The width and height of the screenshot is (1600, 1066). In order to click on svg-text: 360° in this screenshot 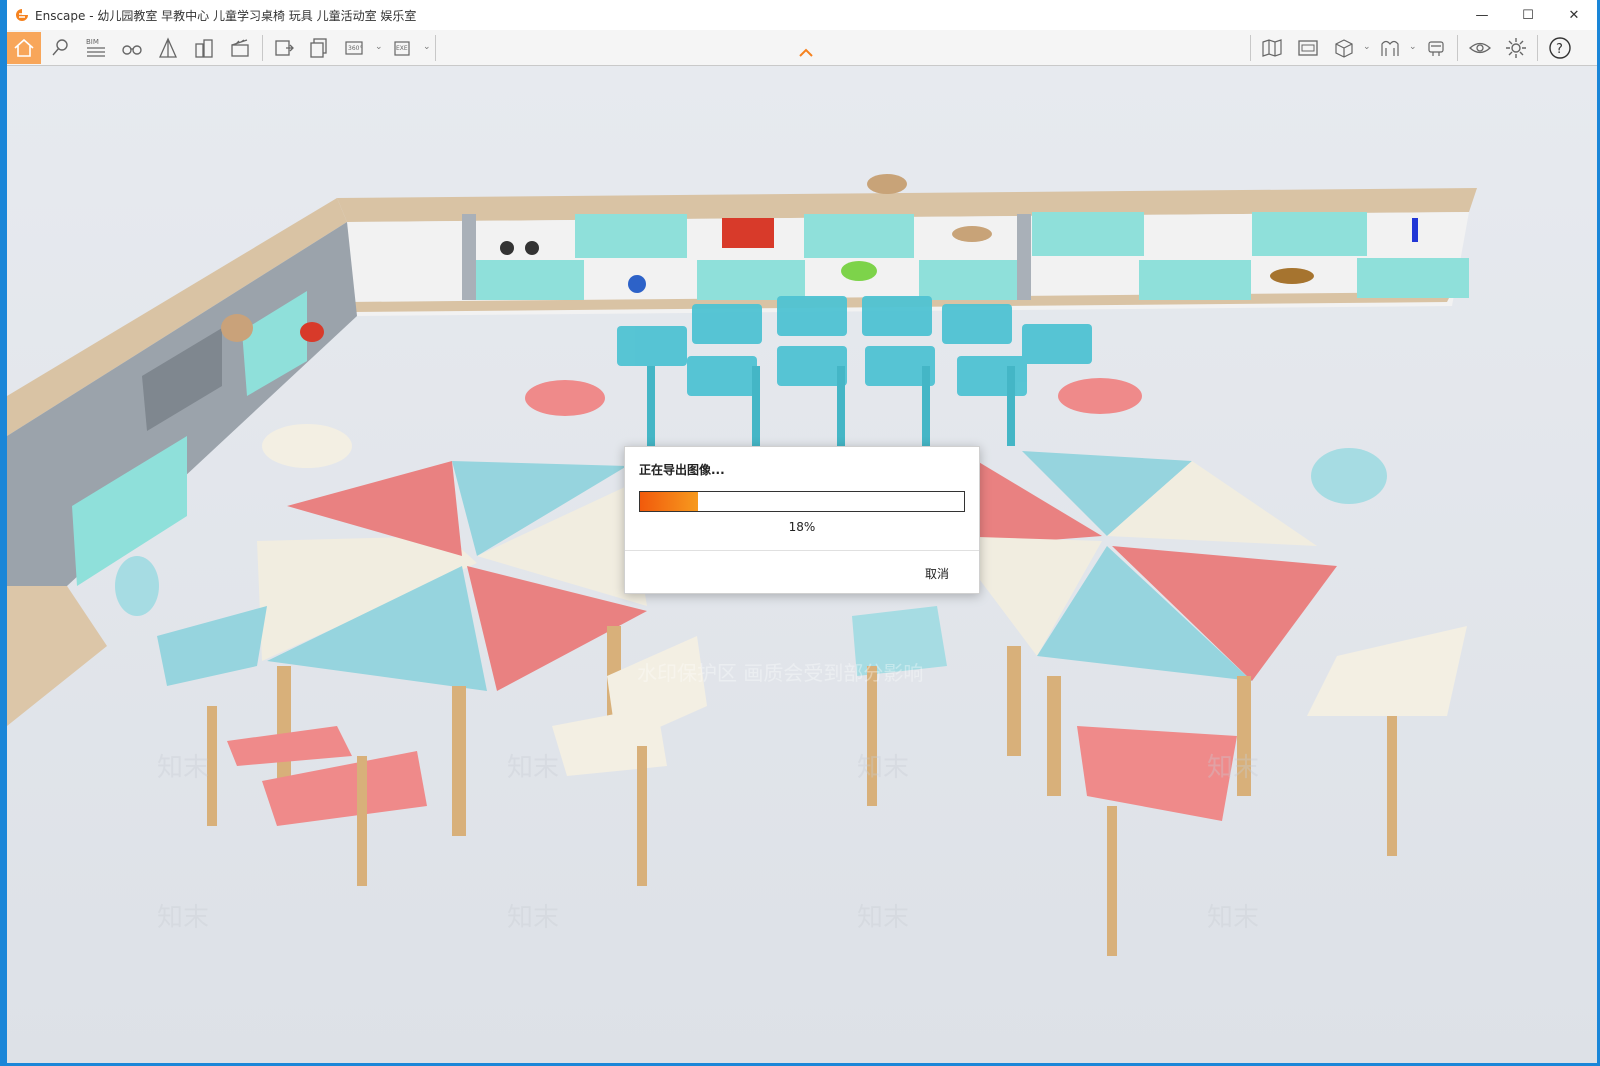, I will do `click(355, 48)`.